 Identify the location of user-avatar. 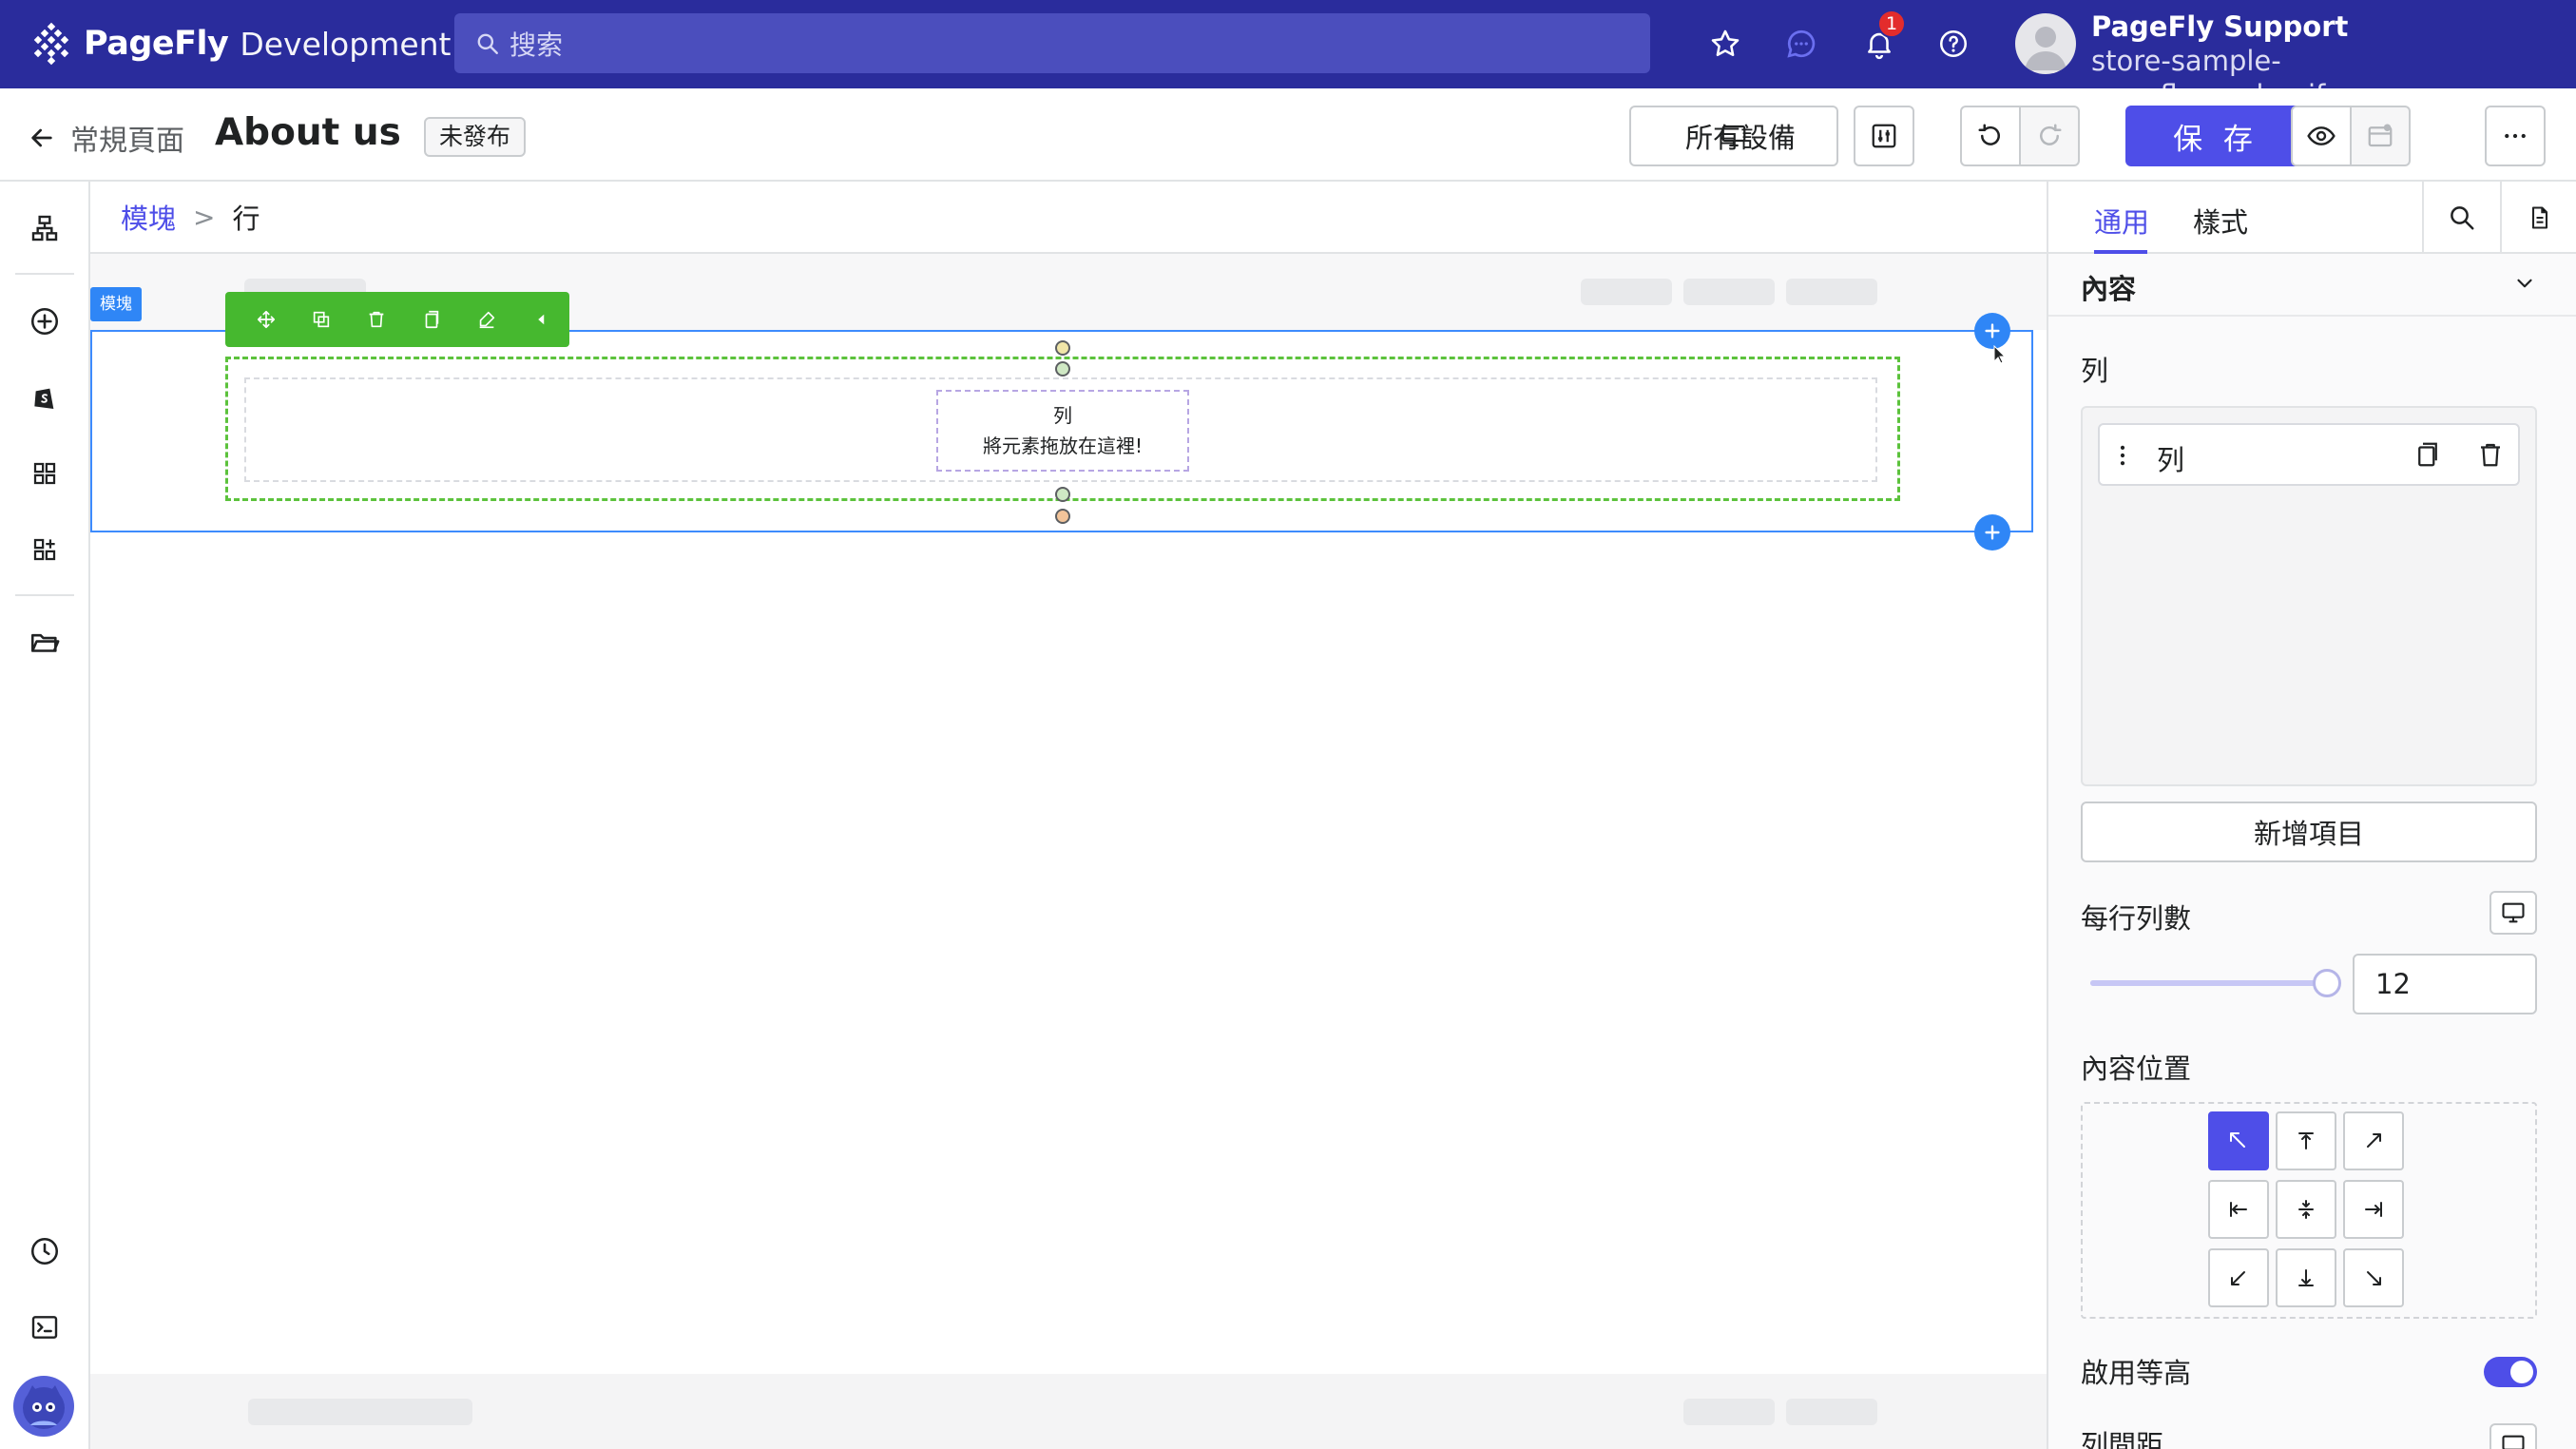
(2046, 43).